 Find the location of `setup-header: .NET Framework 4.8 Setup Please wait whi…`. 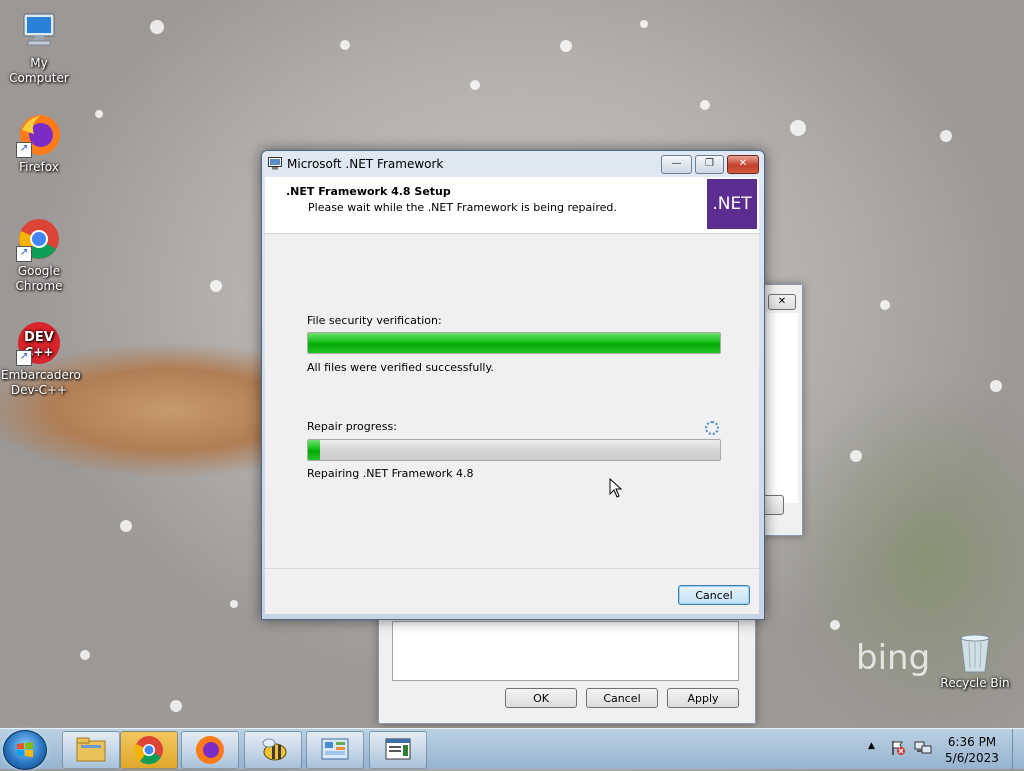

setup-header: .NET Framework 4.8 Setup Please wait whi… is located at coordinates (512, 205).